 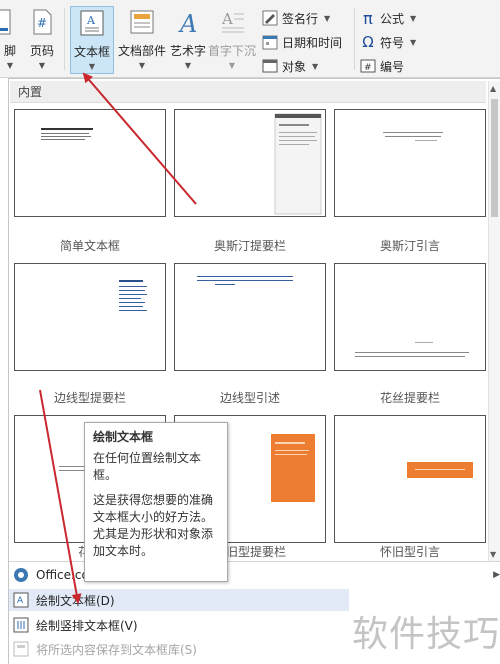 I want to click on page-number-button: # 页码 ▼, so click(x=42, y=40).